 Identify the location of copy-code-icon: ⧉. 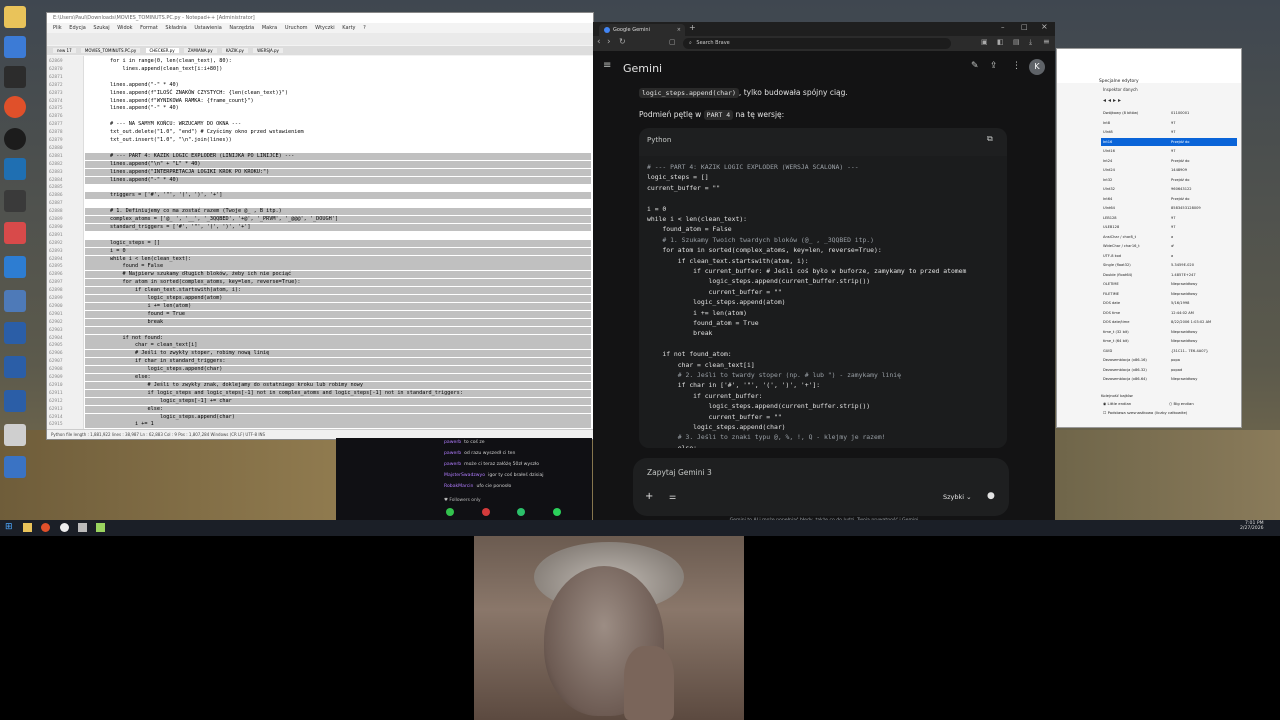
(990, 139).